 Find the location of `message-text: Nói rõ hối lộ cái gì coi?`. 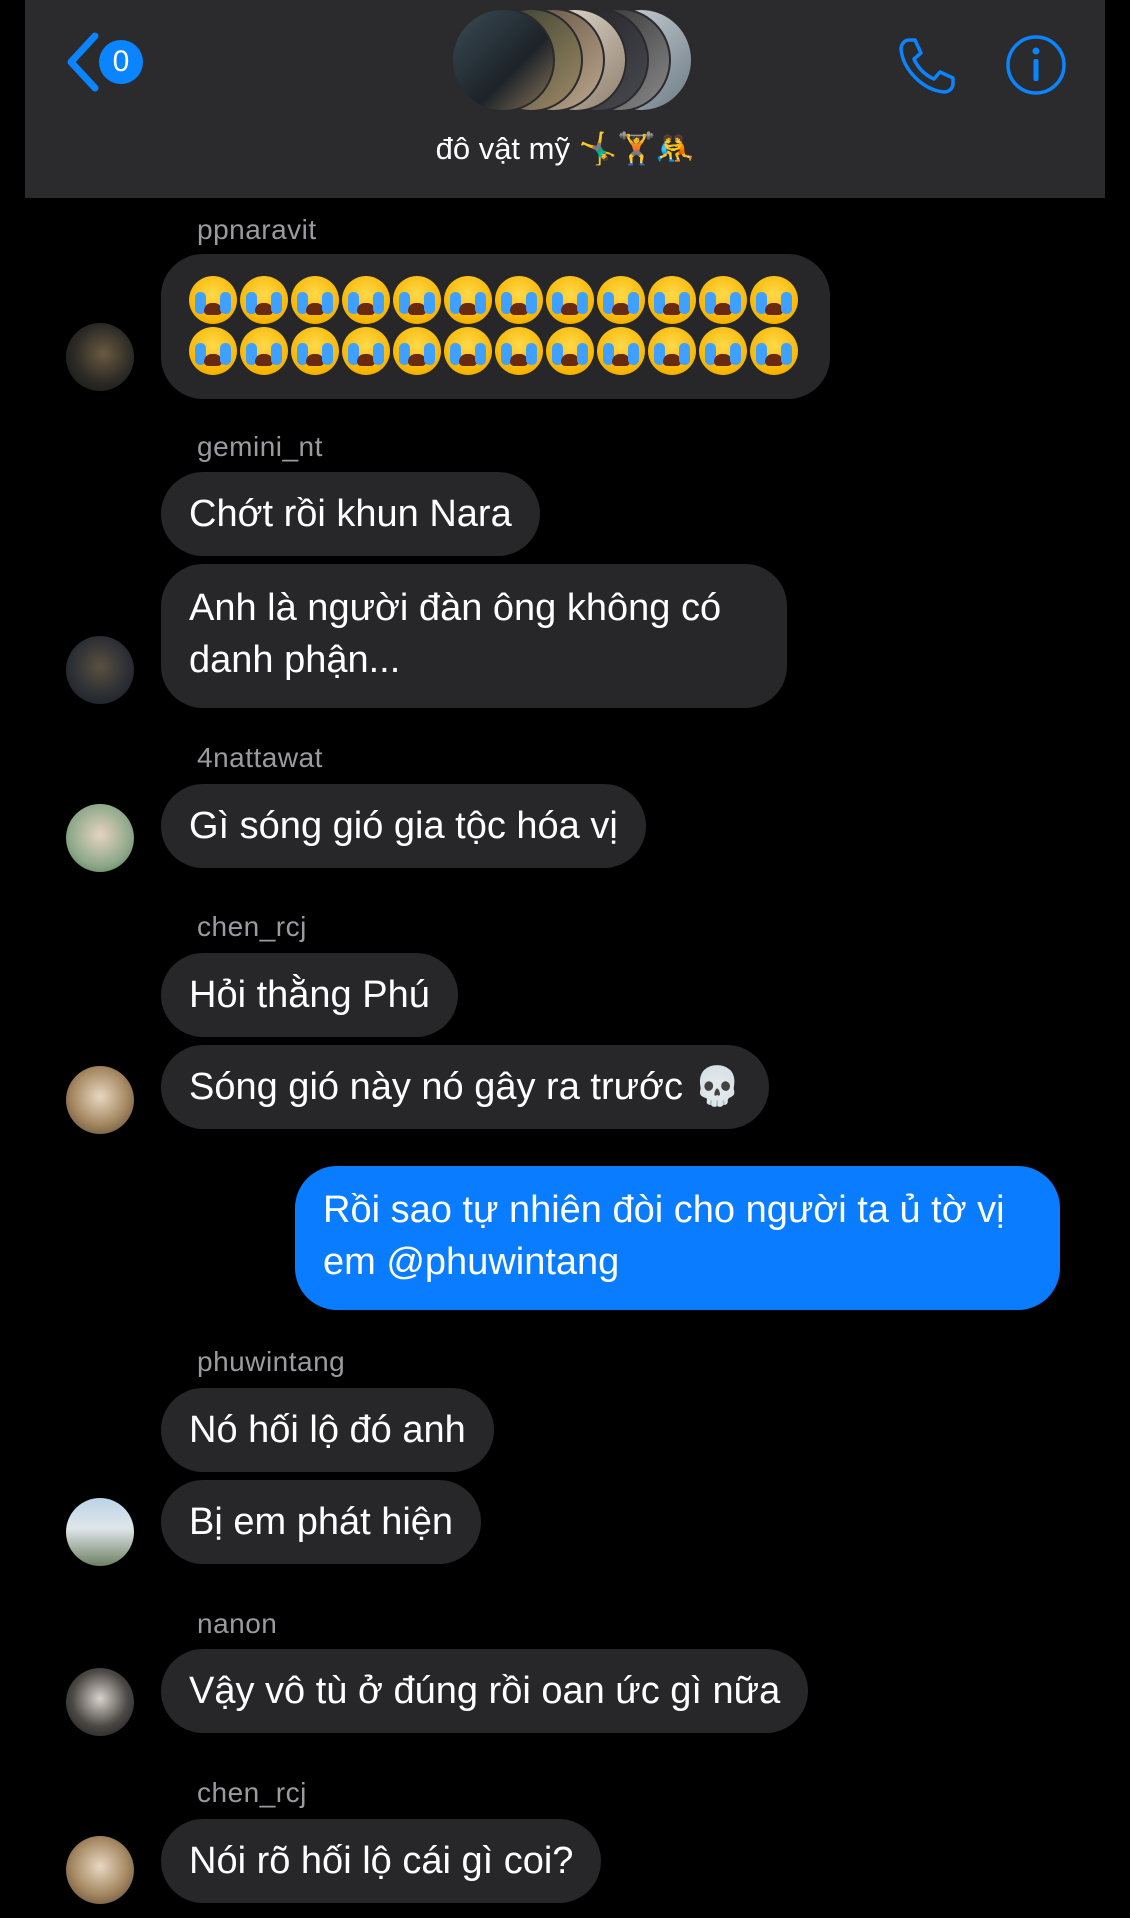

message-text: Nói rõ hối lộ cái gì coi? is located at coordinates (381, 1861).